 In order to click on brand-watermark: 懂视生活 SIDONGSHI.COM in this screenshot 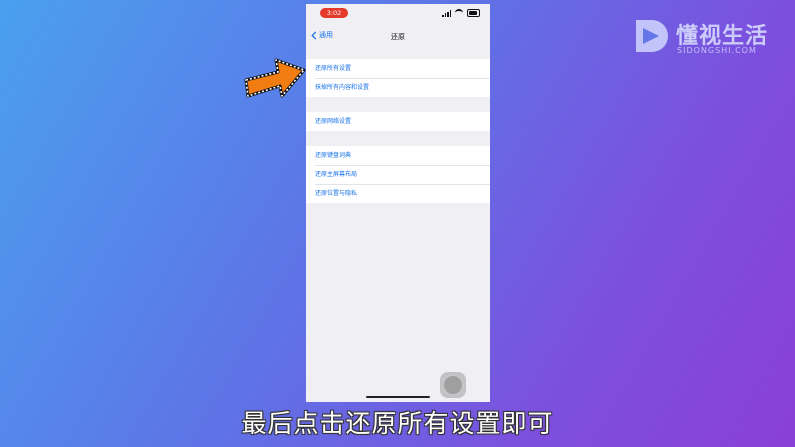, I will do `click(707, 38)`.